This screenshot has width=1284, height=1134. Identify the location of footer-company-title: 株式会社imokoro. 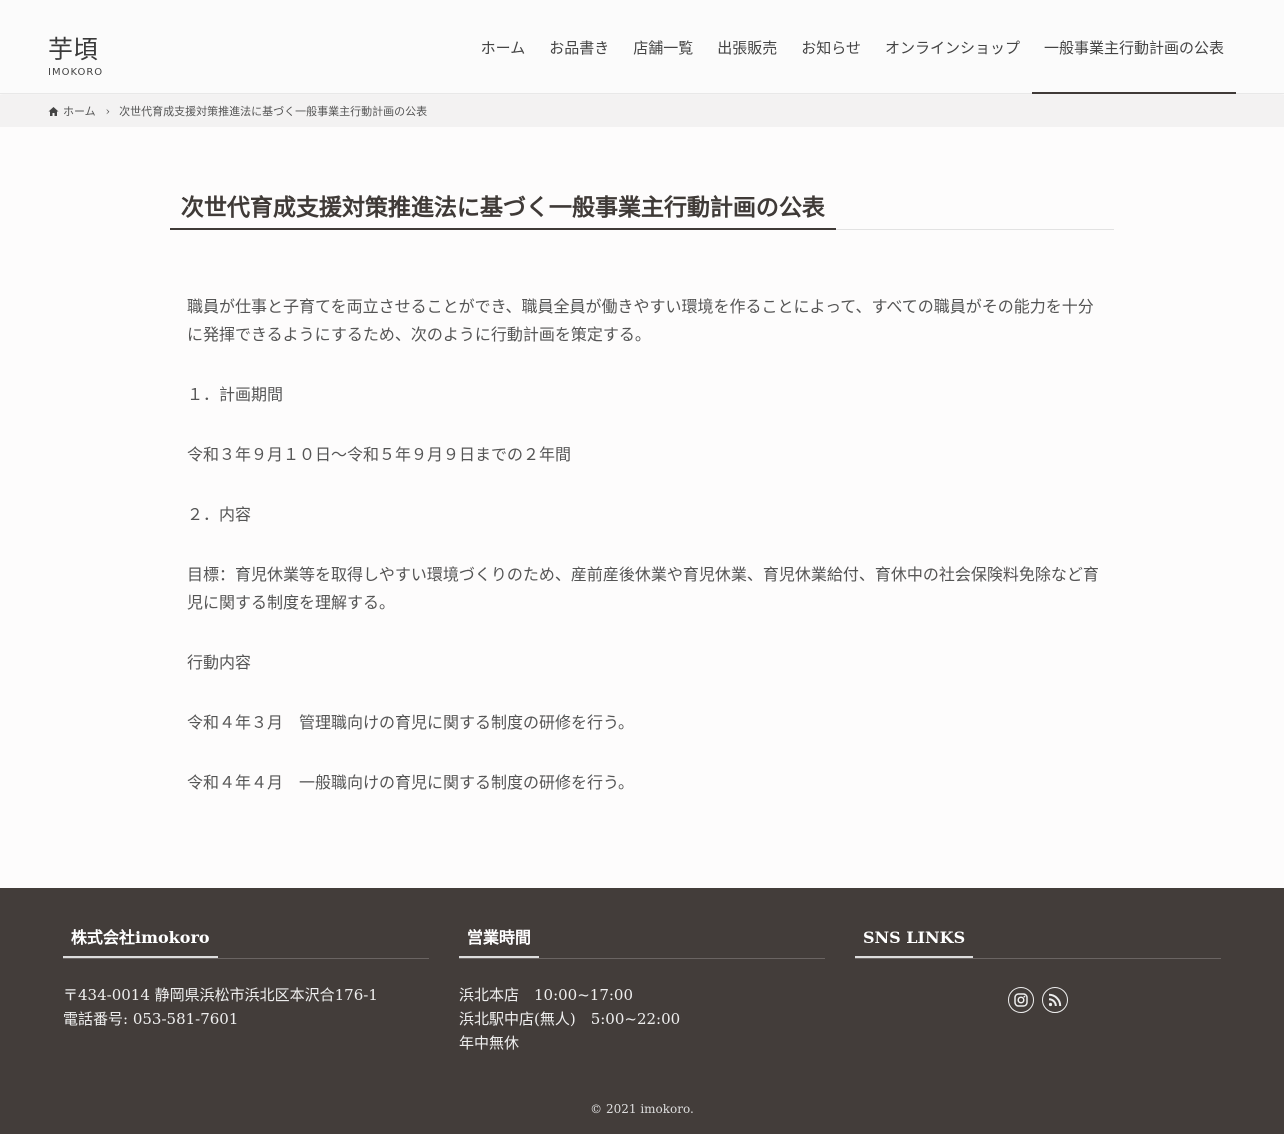
(140, 942).